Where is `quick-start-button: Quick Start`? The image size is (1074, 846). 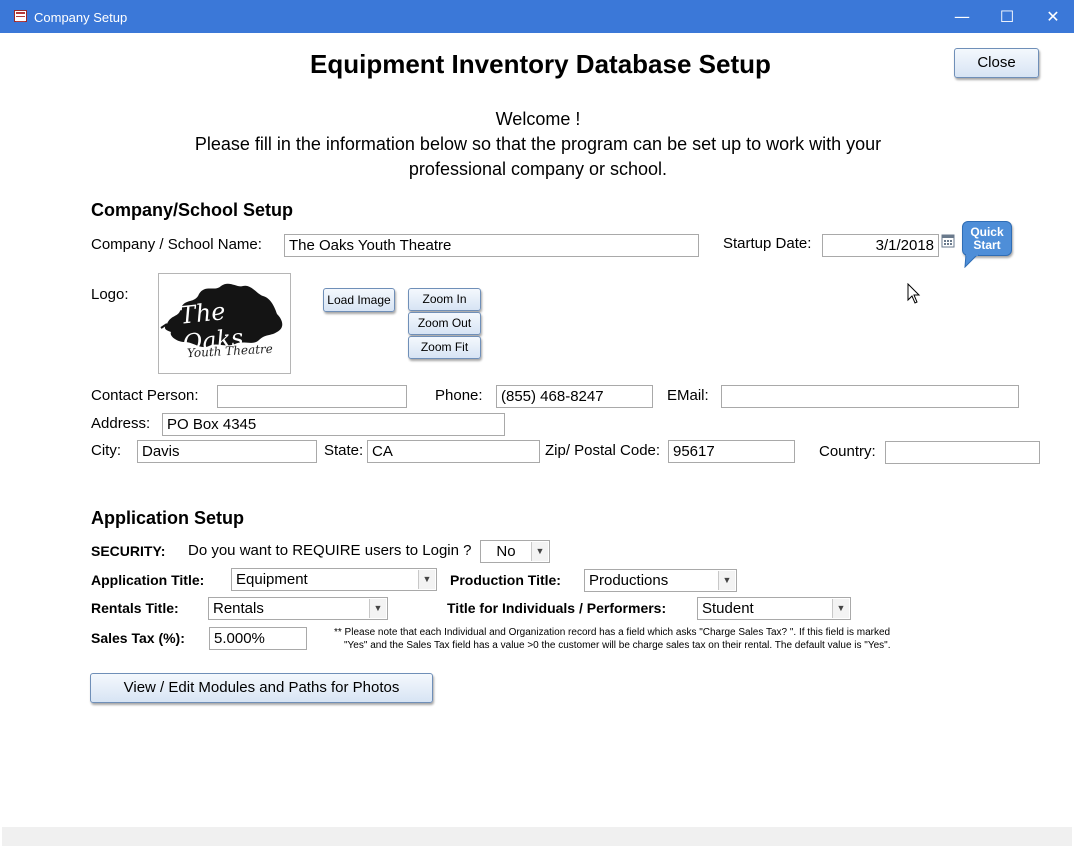
quick-start-button: Quick Start is located at coordinates (987, 238).